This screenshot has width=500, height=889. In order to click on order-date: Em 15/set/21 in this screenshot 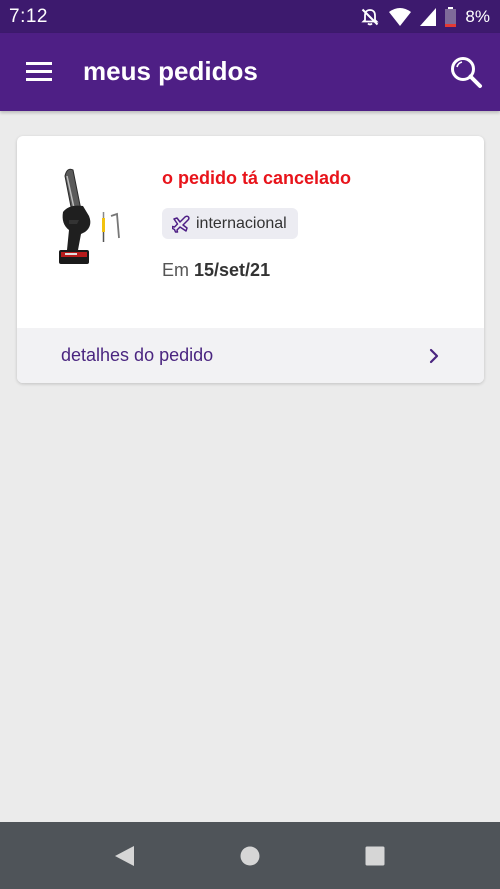, I will do `click(216, 270)`.